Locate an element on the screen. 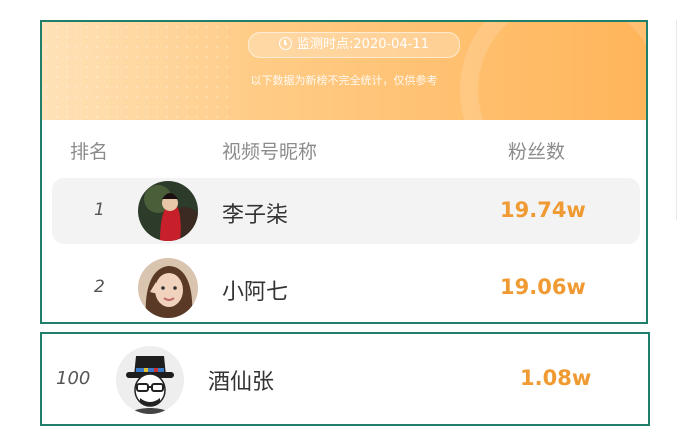 The height and width of the screenshot is (433, 690). row-rank: 2 is located at coordinates (99, 287).